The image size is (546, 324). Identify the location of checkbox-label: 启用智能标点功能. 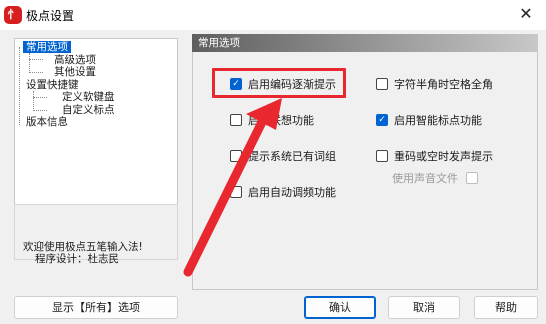
(438, 120).